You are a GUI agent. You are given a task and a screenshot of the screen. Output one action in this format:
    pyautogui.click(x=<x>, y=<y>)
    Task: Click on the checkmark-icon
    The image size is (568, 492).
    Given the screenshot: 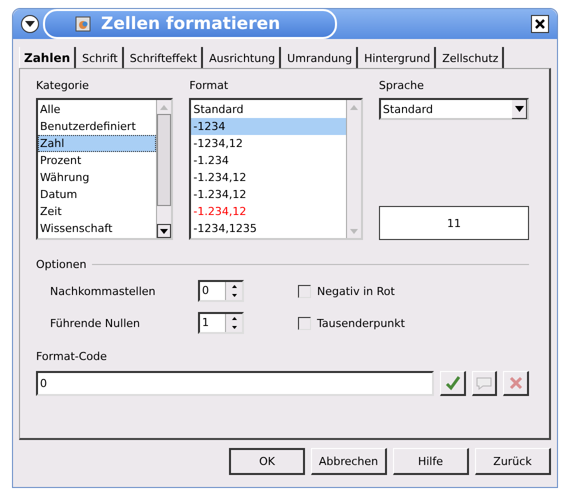 What is the action you would take?
    pyautogui.click(x=452, y=383)
    